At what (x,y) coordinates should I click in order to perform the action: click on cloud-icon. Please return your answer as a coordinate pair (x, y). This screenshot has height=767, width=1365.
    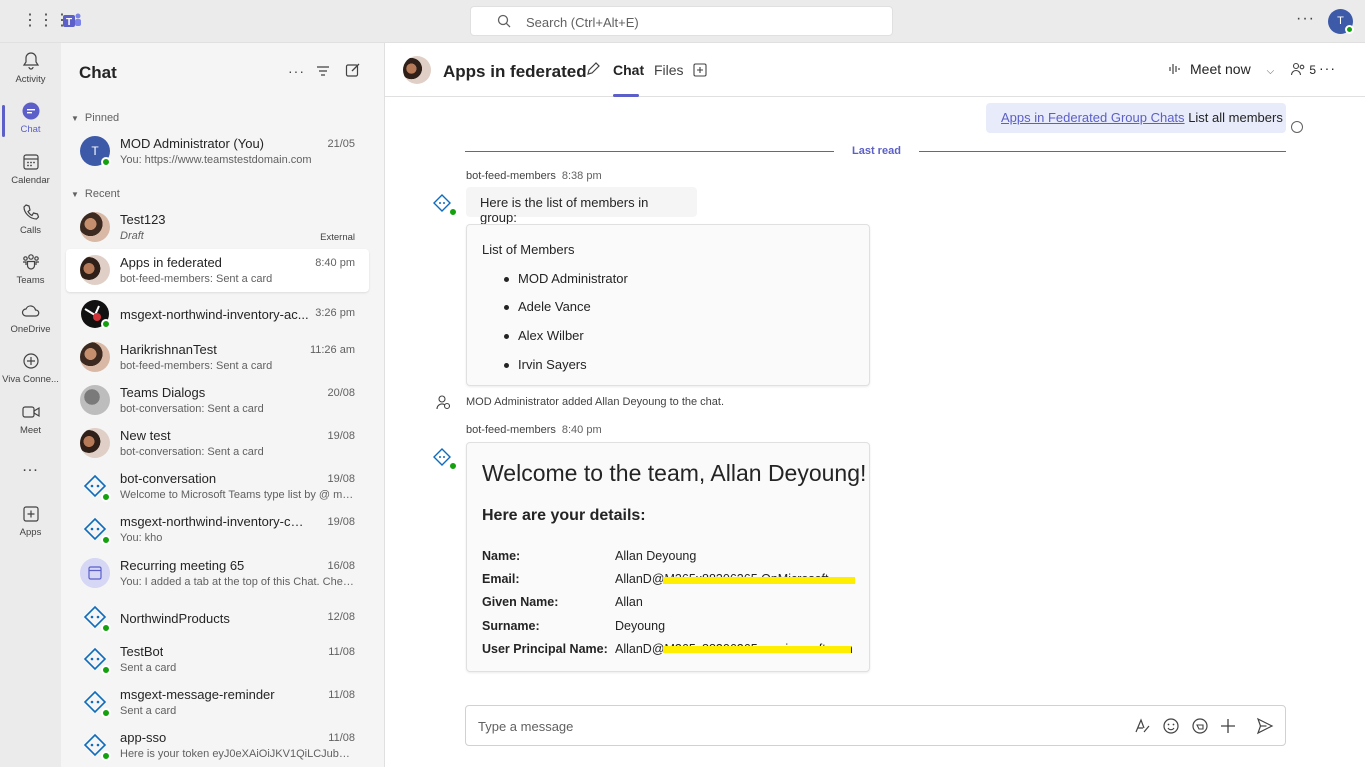
    Looking at the image, I should click on (30, 311).